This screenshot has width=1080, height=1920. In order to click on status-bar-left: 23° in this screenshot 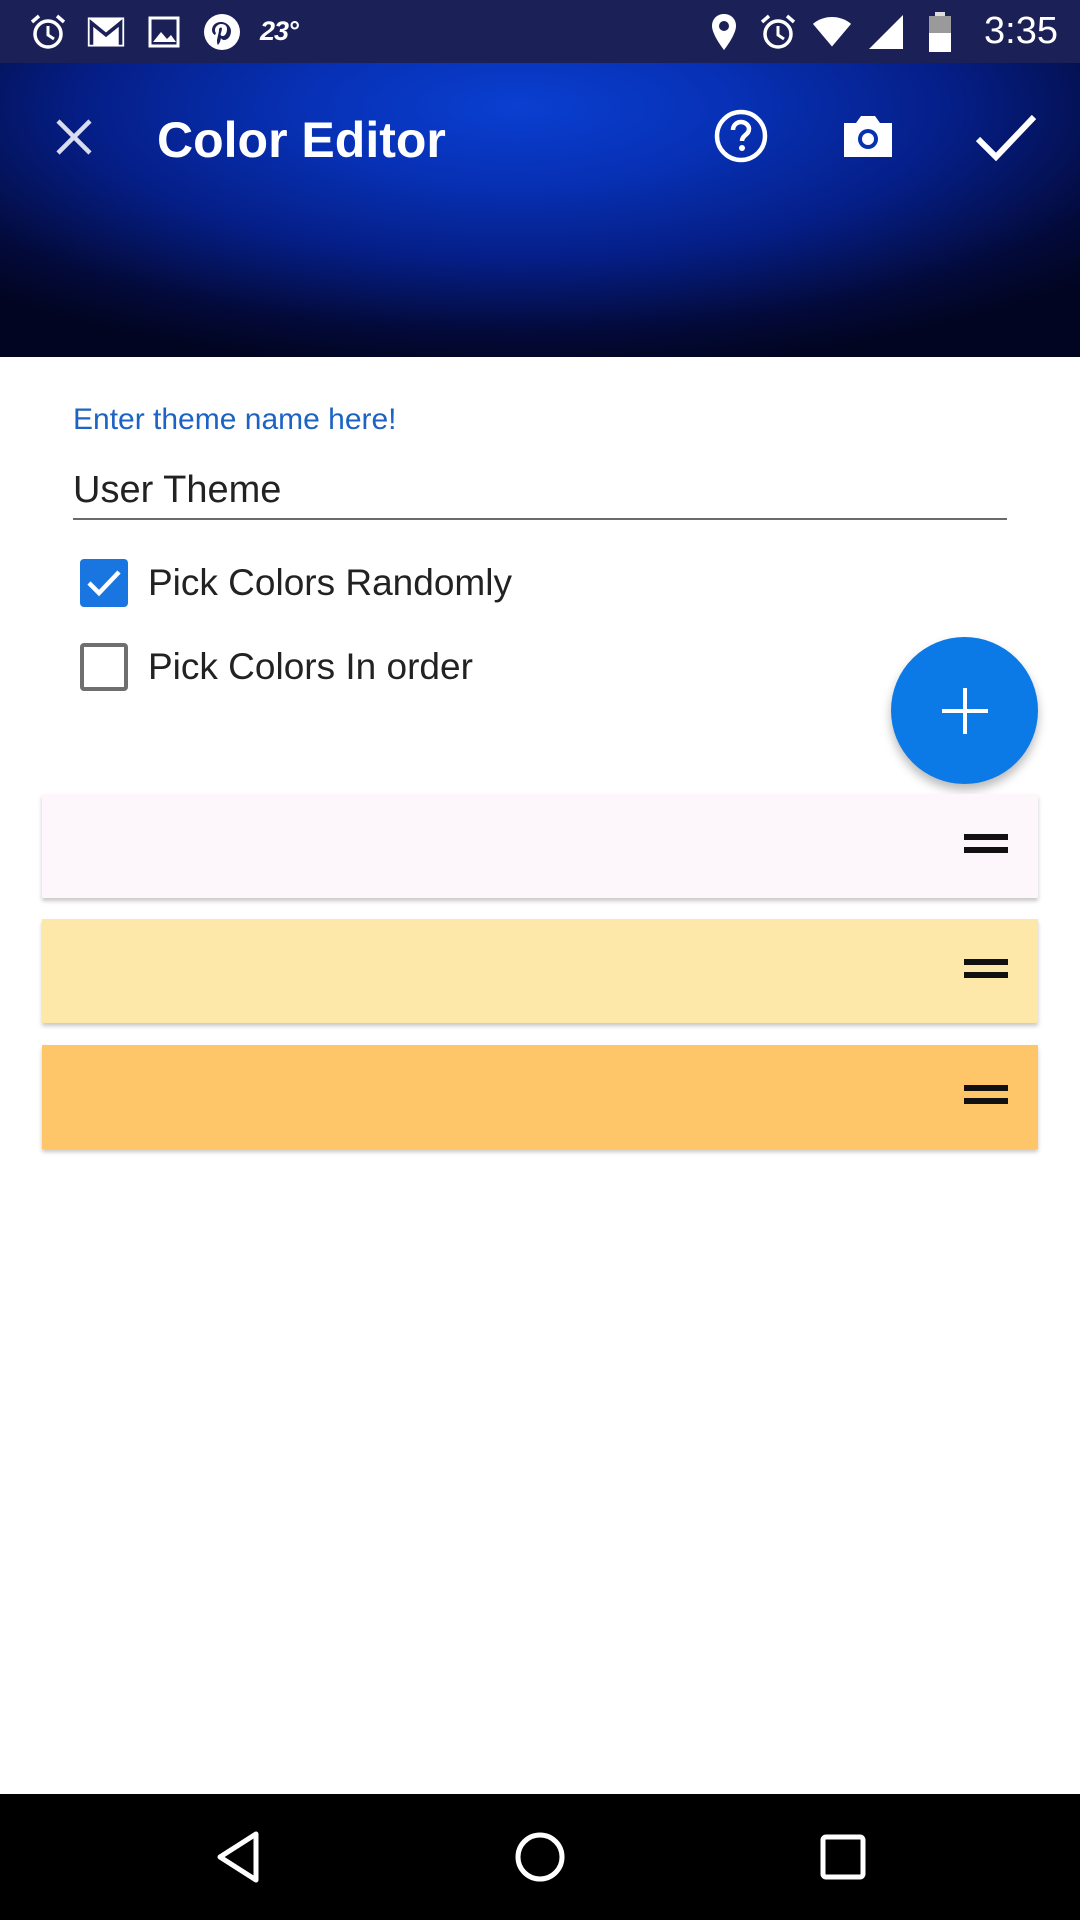, I will do `click(163, 31)`.